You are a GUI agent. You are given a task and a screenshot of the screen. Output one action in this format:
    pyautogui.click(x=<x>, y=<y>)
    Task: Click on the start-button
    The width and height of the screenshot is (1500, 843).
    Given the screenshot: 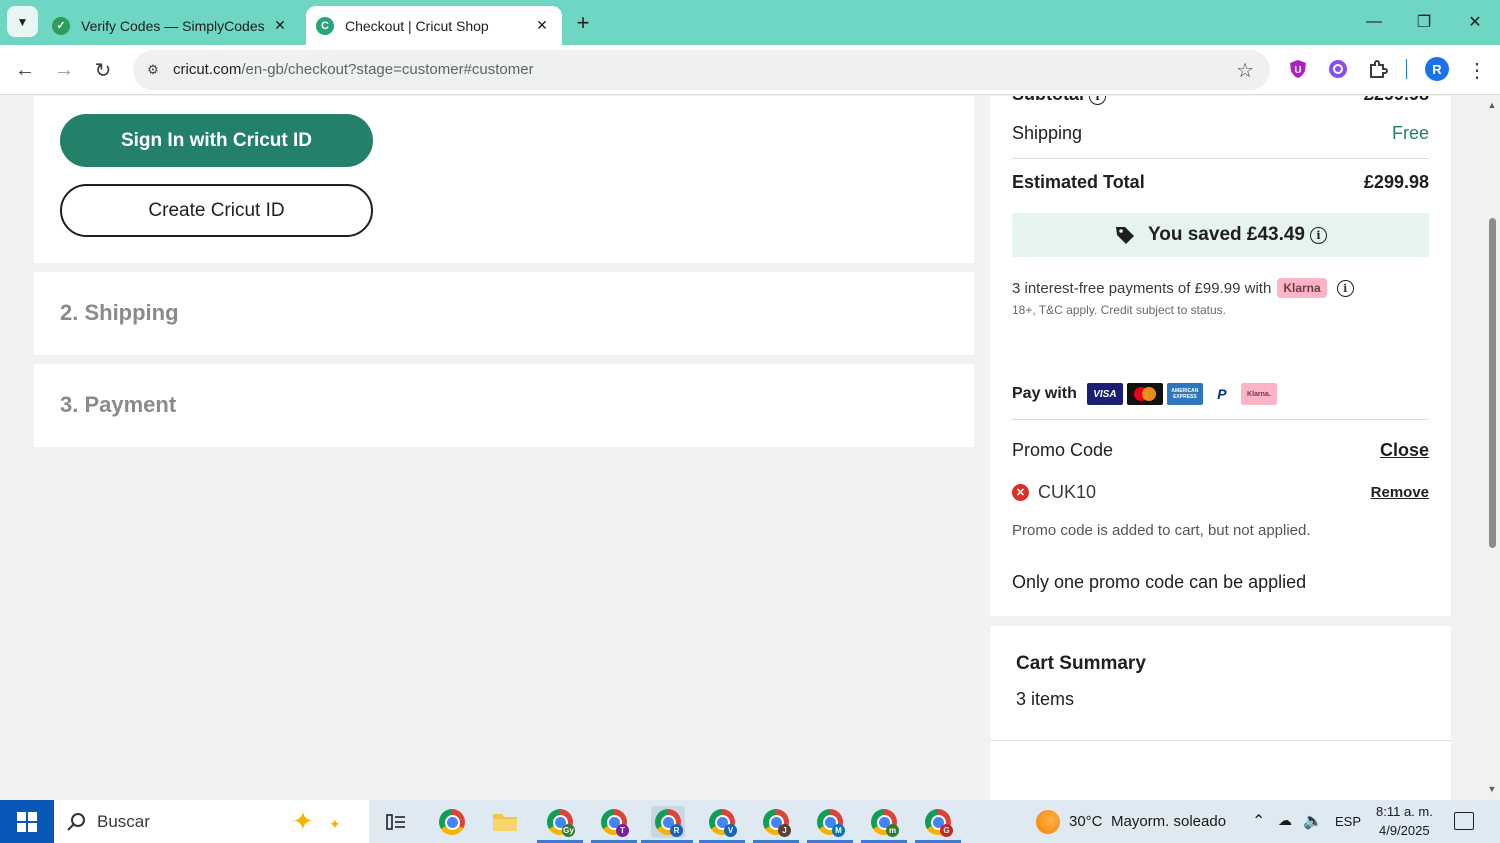 What is the action you would take?
    pyautogui.click(x=27, y=821)
    